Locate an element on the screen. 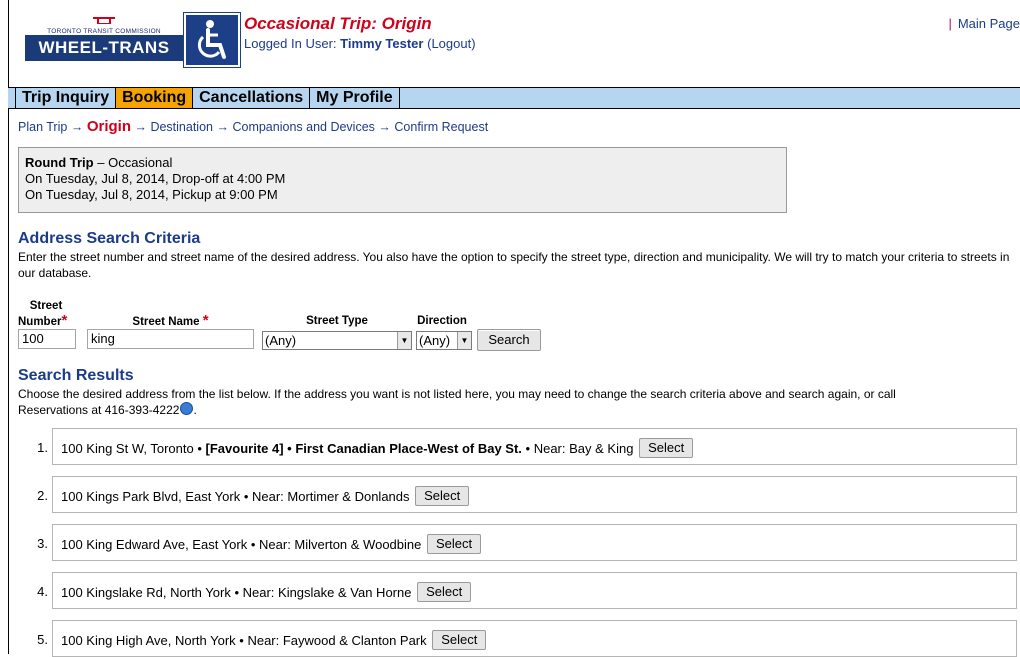  street-type-label: Street Type is located at coordinates (337, 321).